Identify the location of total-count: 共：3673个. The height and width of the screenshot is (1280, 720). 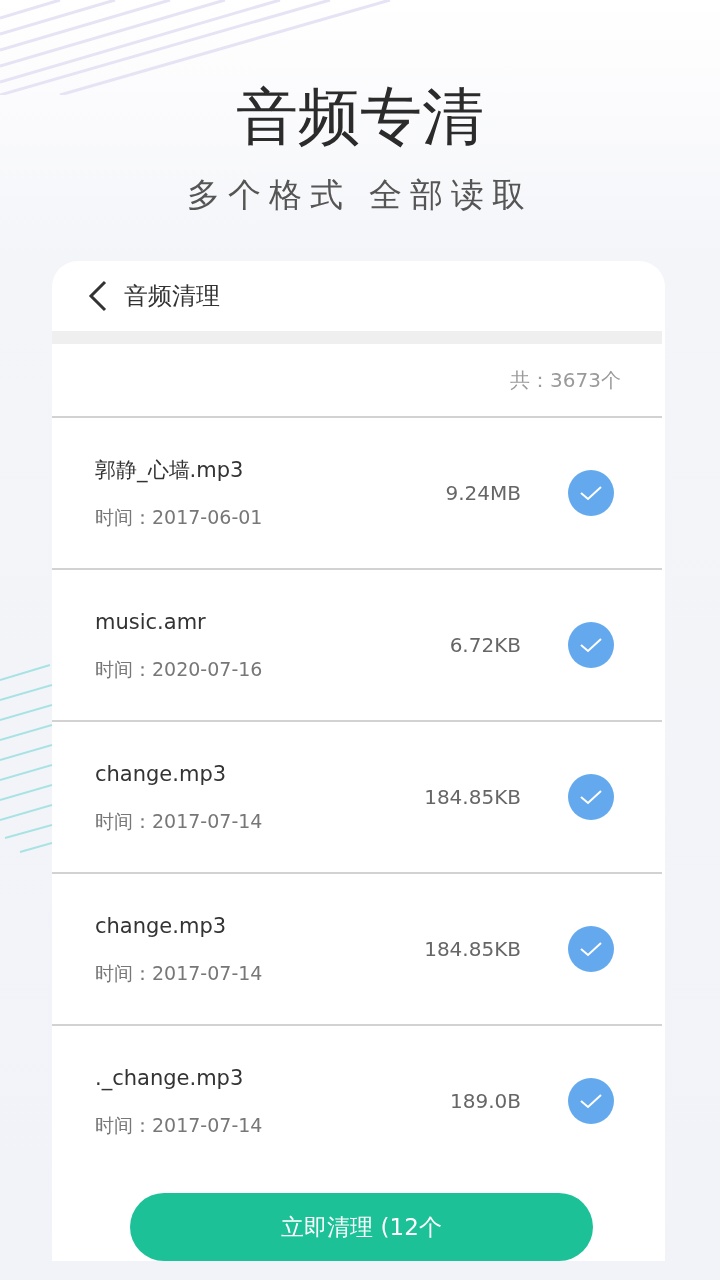
(565, 380).